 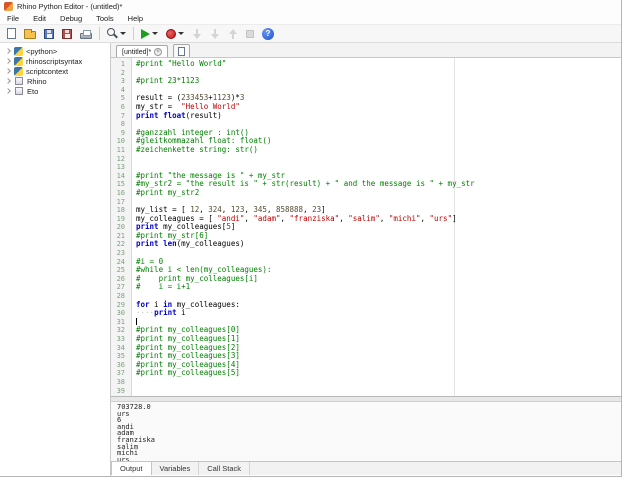 What do you see at coordinates (122, 115) in the screenshot?
I see `line-number: 7` at bounding box center [122, 115].